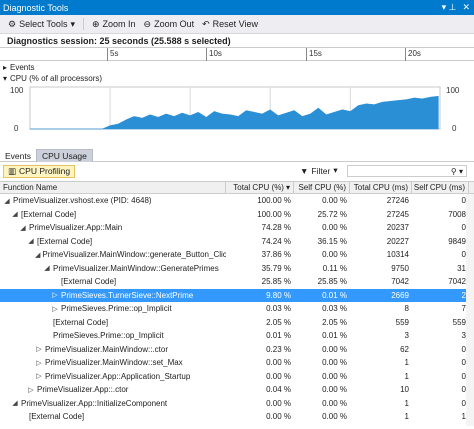 The height and width of the screenshot is (429, 474). I want to click on cpu-usage-chart: 100 0 100 0, so click(237, 113).